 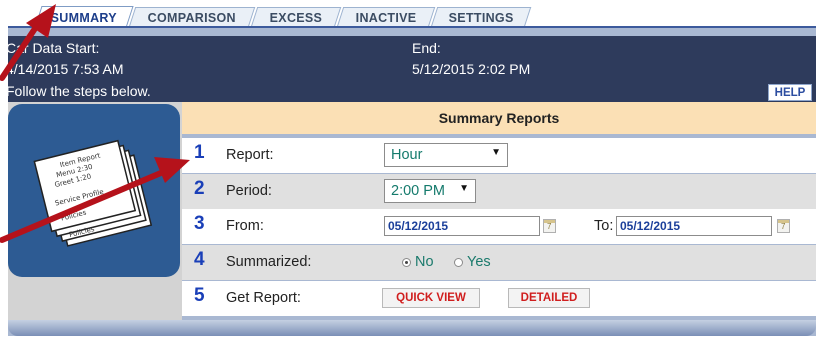 I want to click on tab-settings: SETTINGS, so click(x=481, y=17).